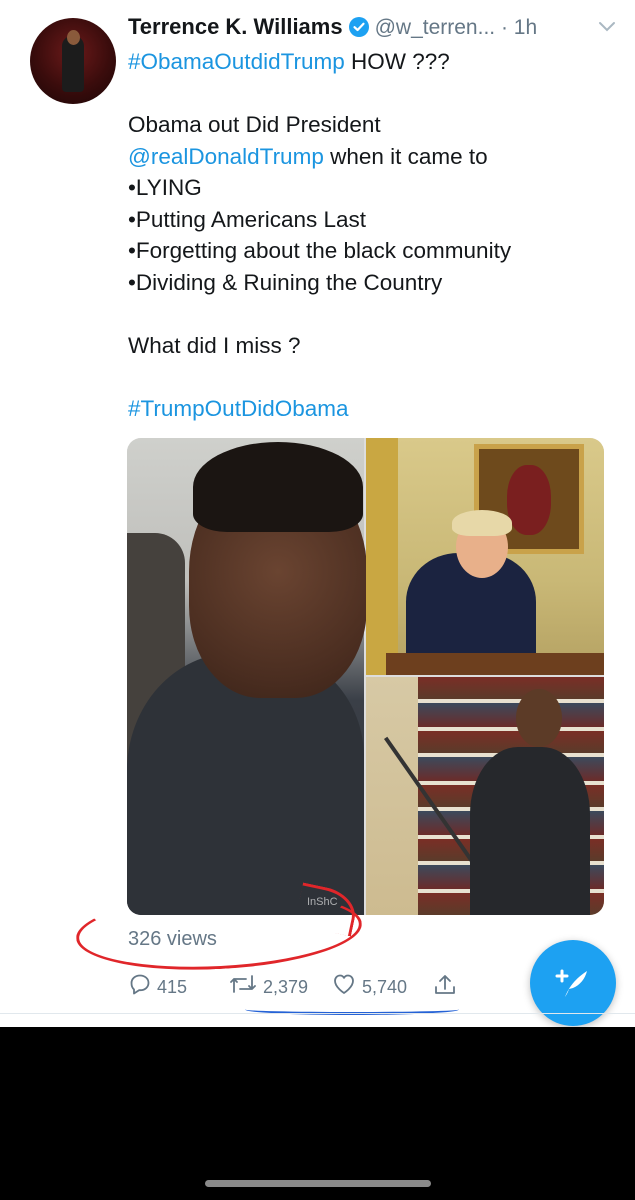 The height and width of the screenshot is (1200, 635). I want to click on hashtag-link: #ObamaOutdidTrump, so click(236, 61).